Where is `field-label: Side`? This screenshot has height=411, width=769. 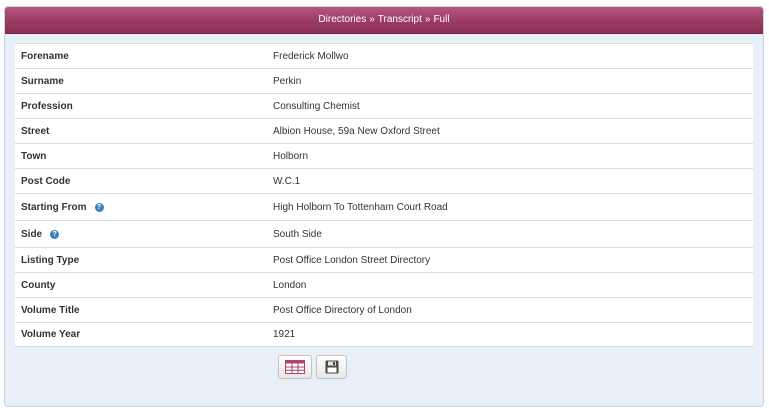 field-label: Side is located at coordinates (32, 234).